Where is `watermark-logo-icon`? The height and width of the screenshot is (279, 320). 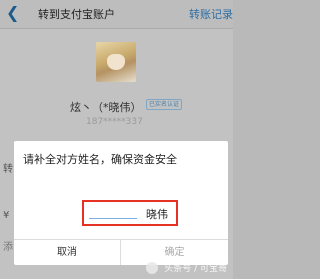 watermark-logo-icon is located at coordinates (152, 268).